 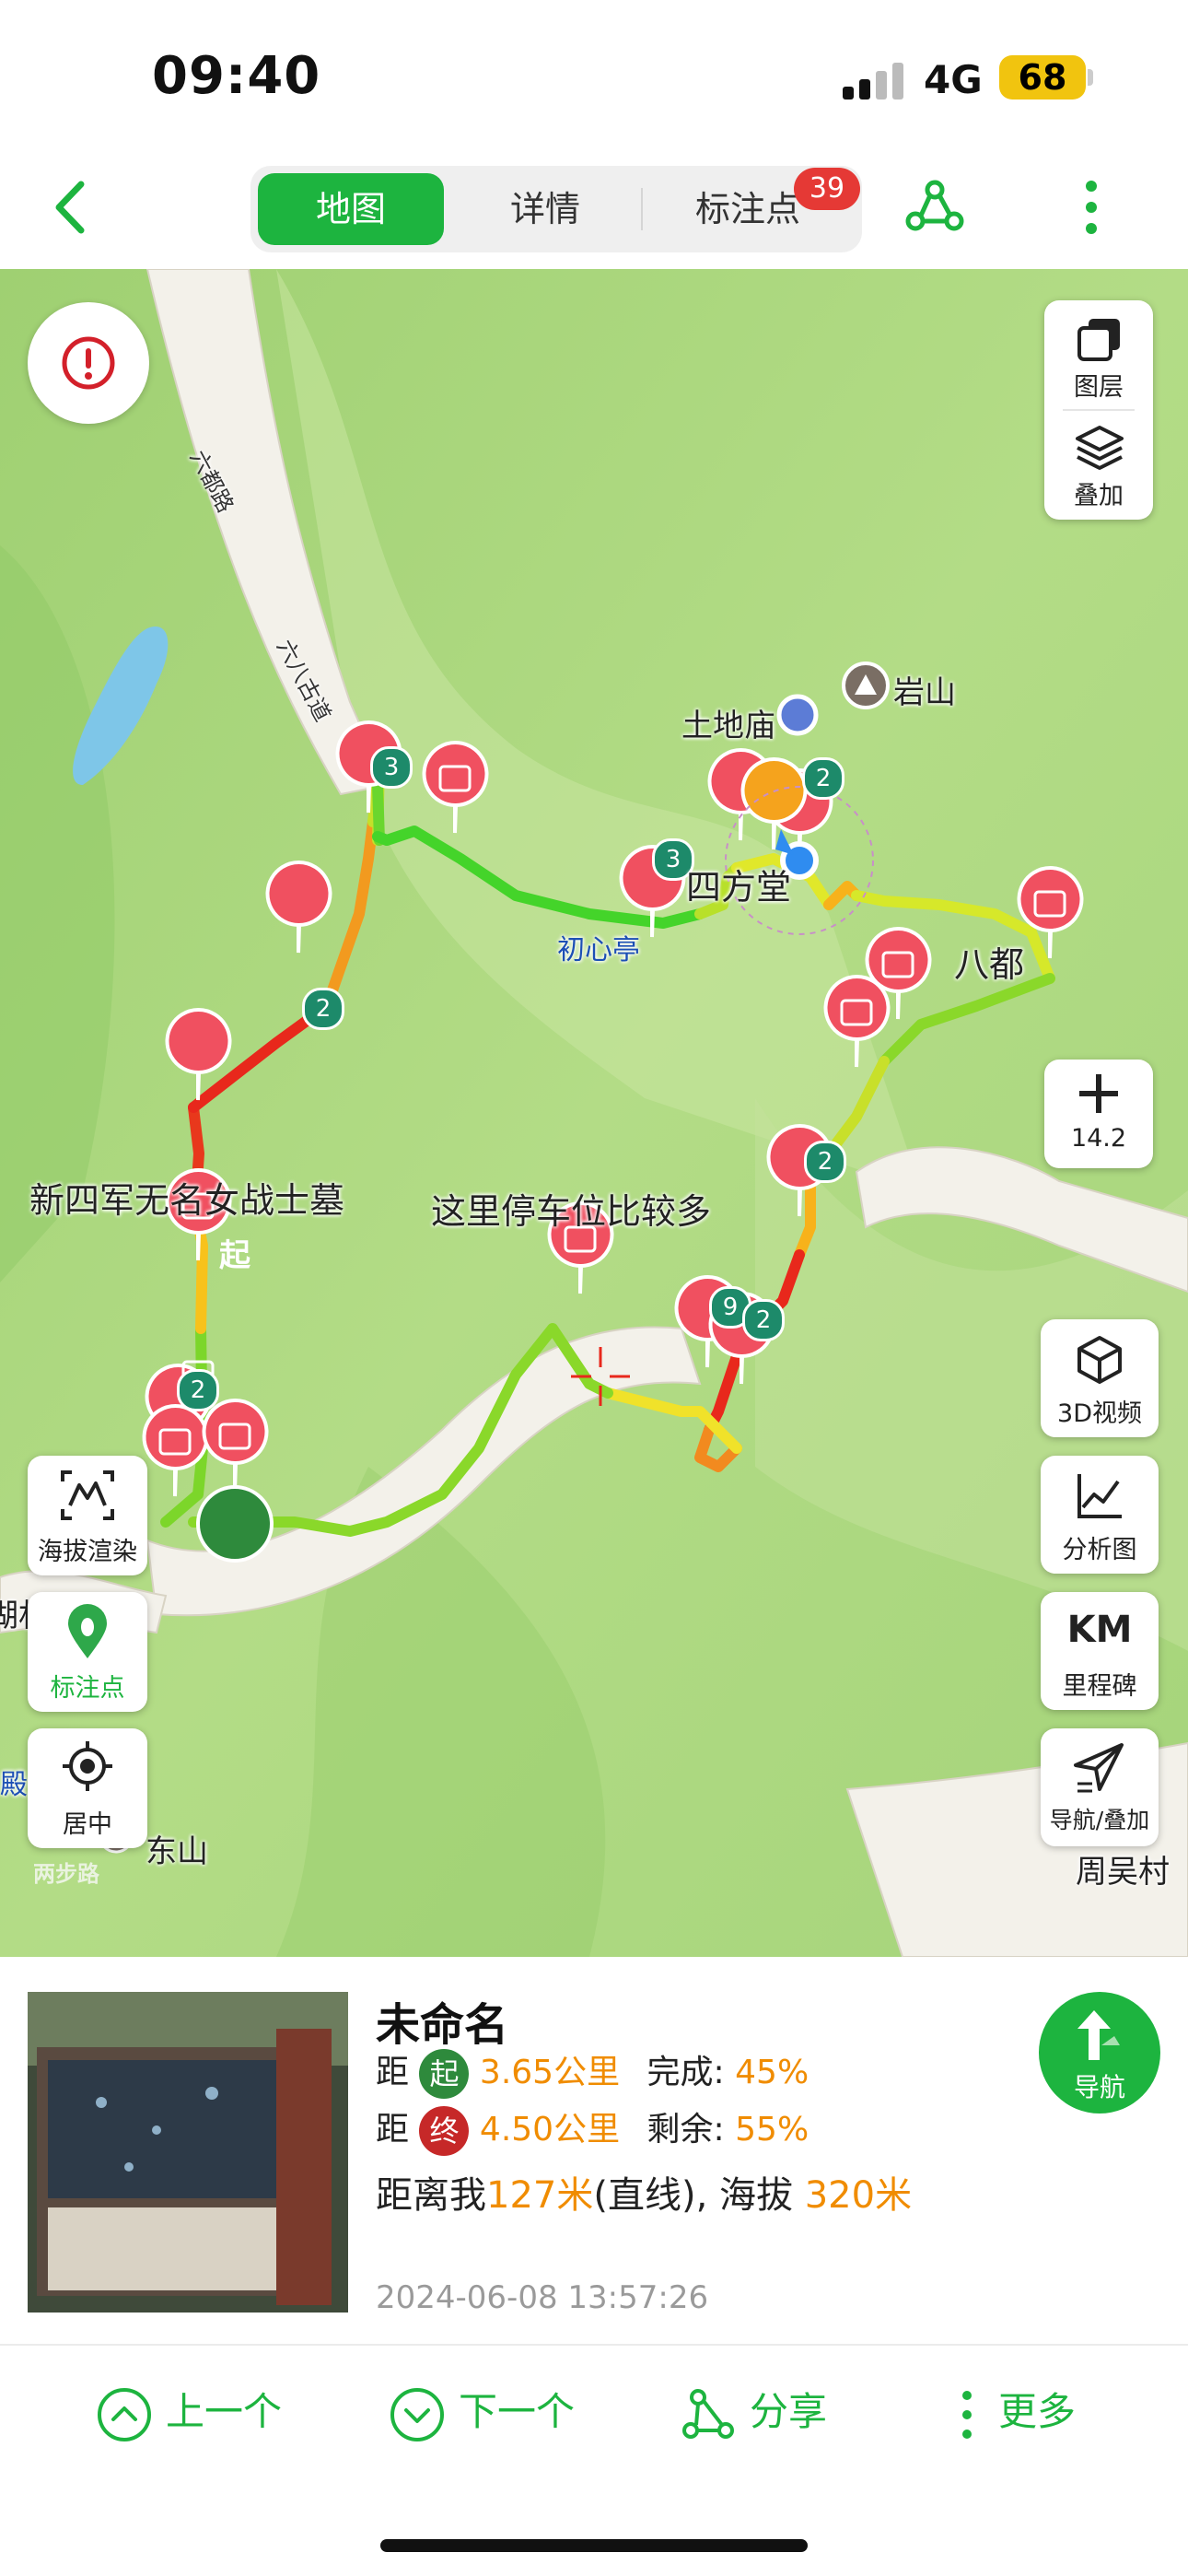 I want to click on edge-label: 殿, so click(x=14, y=1785).